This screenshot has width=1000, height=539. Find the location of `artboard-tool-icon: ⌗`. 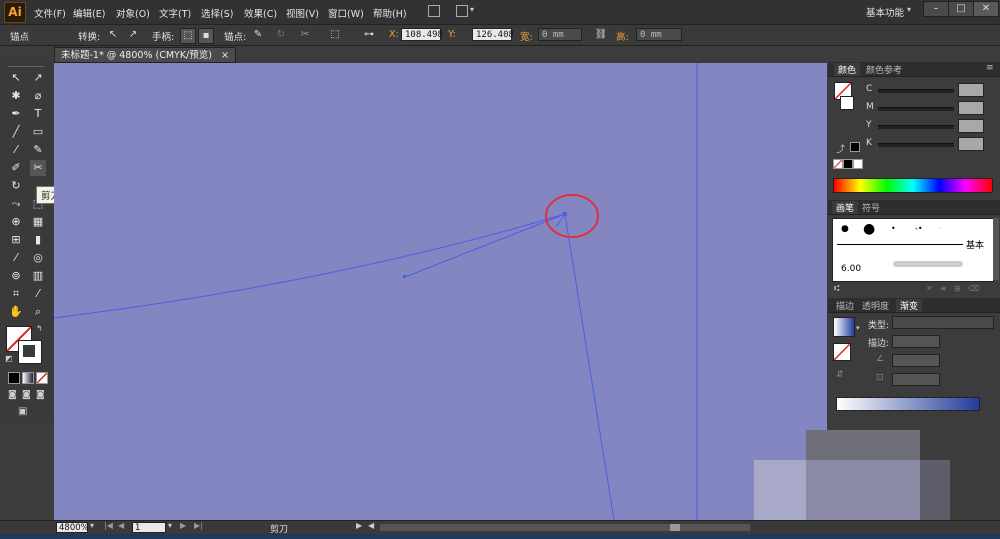

artboard-tool-icon: ⌗ is located at coordinates (16, 294).